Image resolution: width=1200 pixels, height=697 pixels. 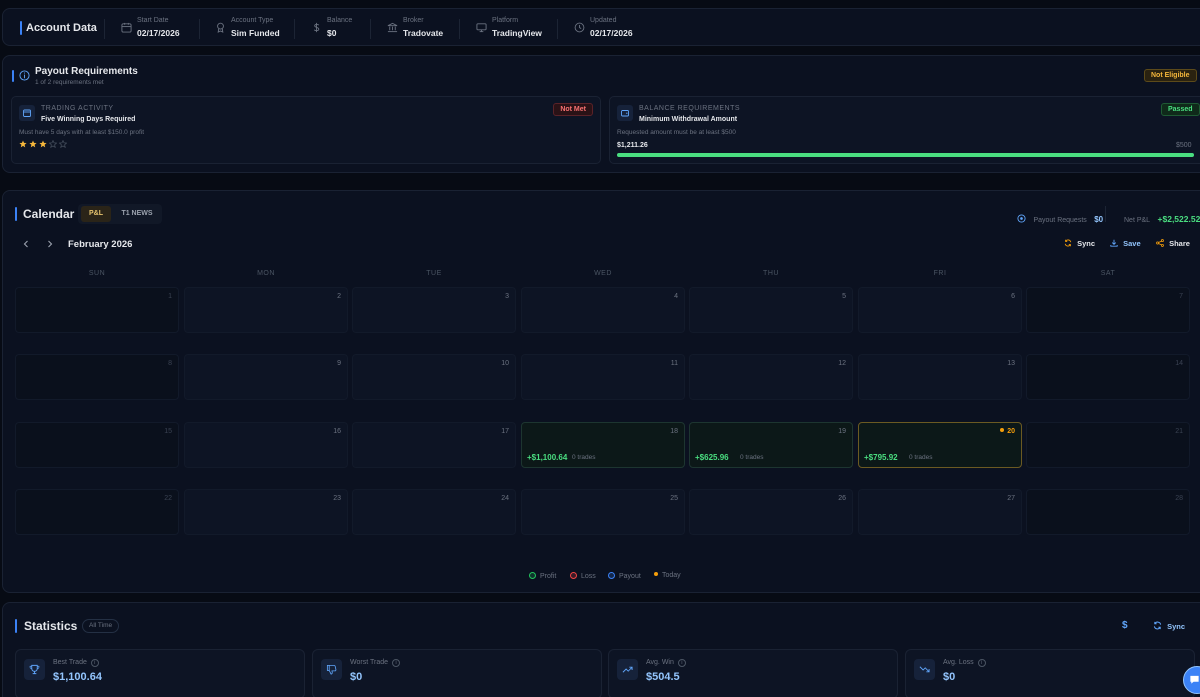 I want to click on calendar-day-18: 18 +$1,100.64 0 trades, so click(x=603, y=445).